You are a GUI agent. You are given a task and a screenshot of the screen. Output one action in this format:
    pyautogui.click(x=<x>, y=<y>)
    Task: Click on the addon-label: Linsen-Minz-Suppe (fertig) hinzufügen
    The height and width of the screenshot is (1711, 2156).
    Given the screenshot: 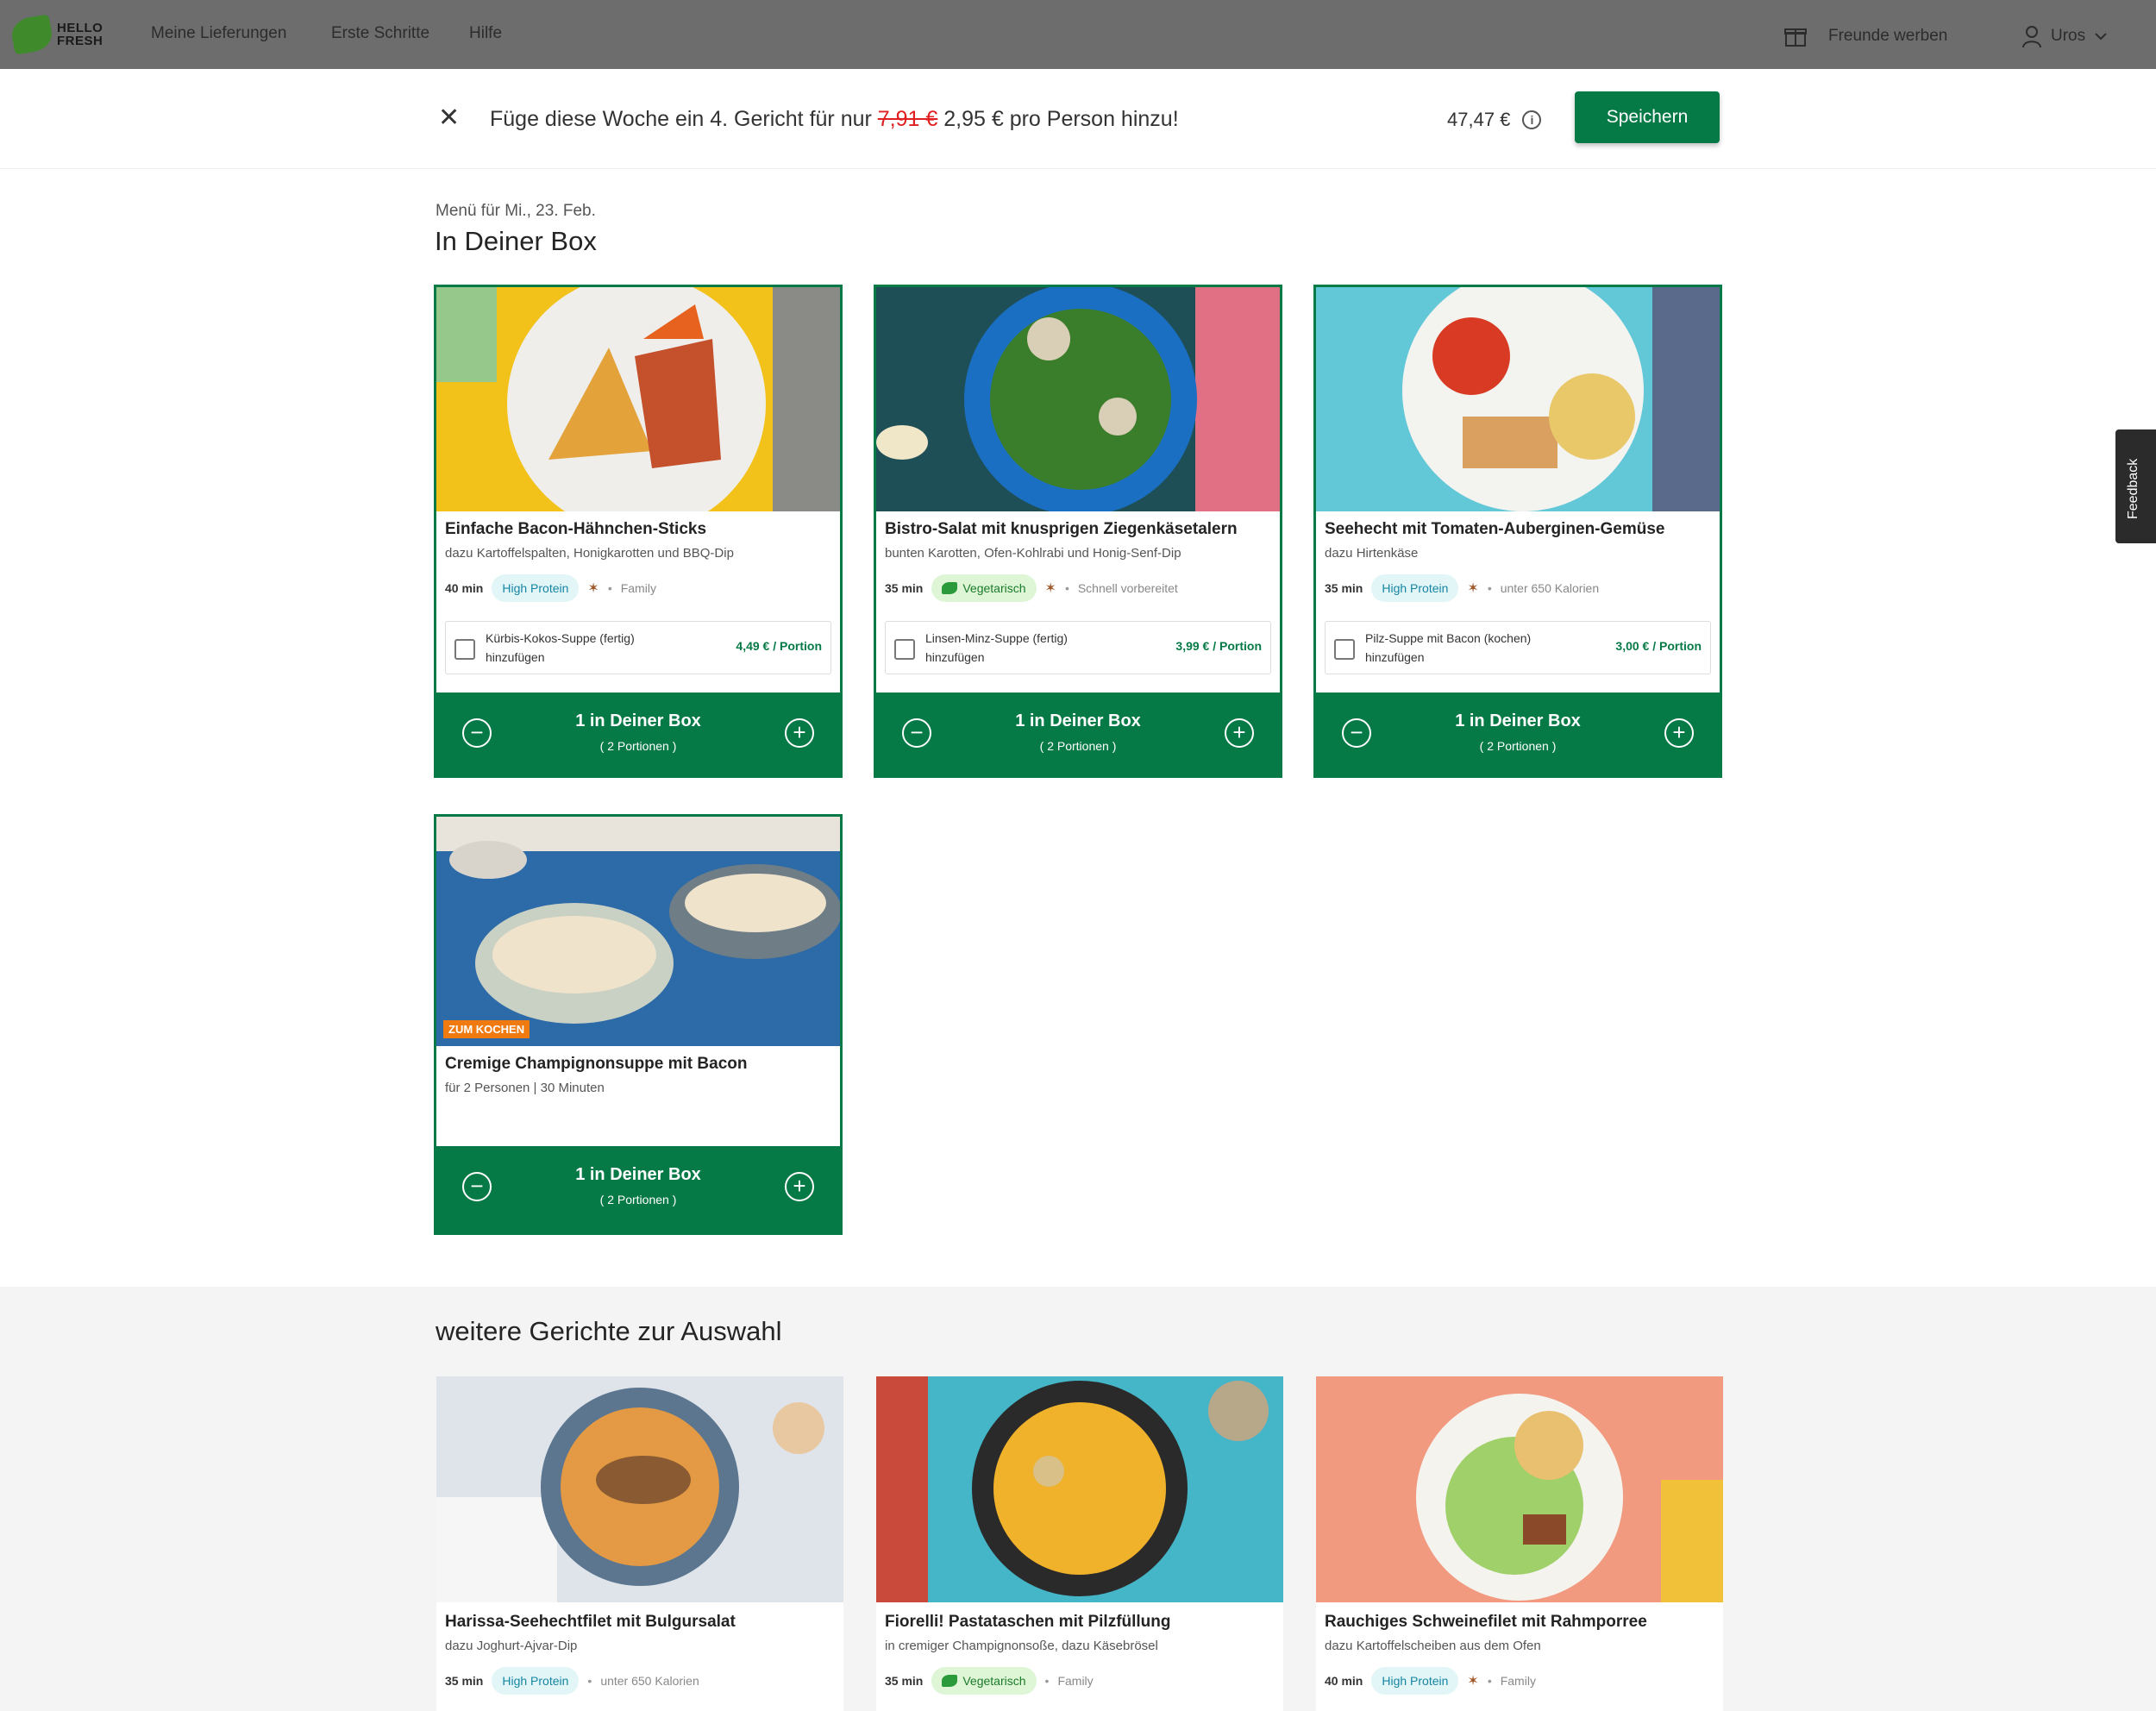 What is the action you would take?
    pyautogui.click(x=996, y=647)
    